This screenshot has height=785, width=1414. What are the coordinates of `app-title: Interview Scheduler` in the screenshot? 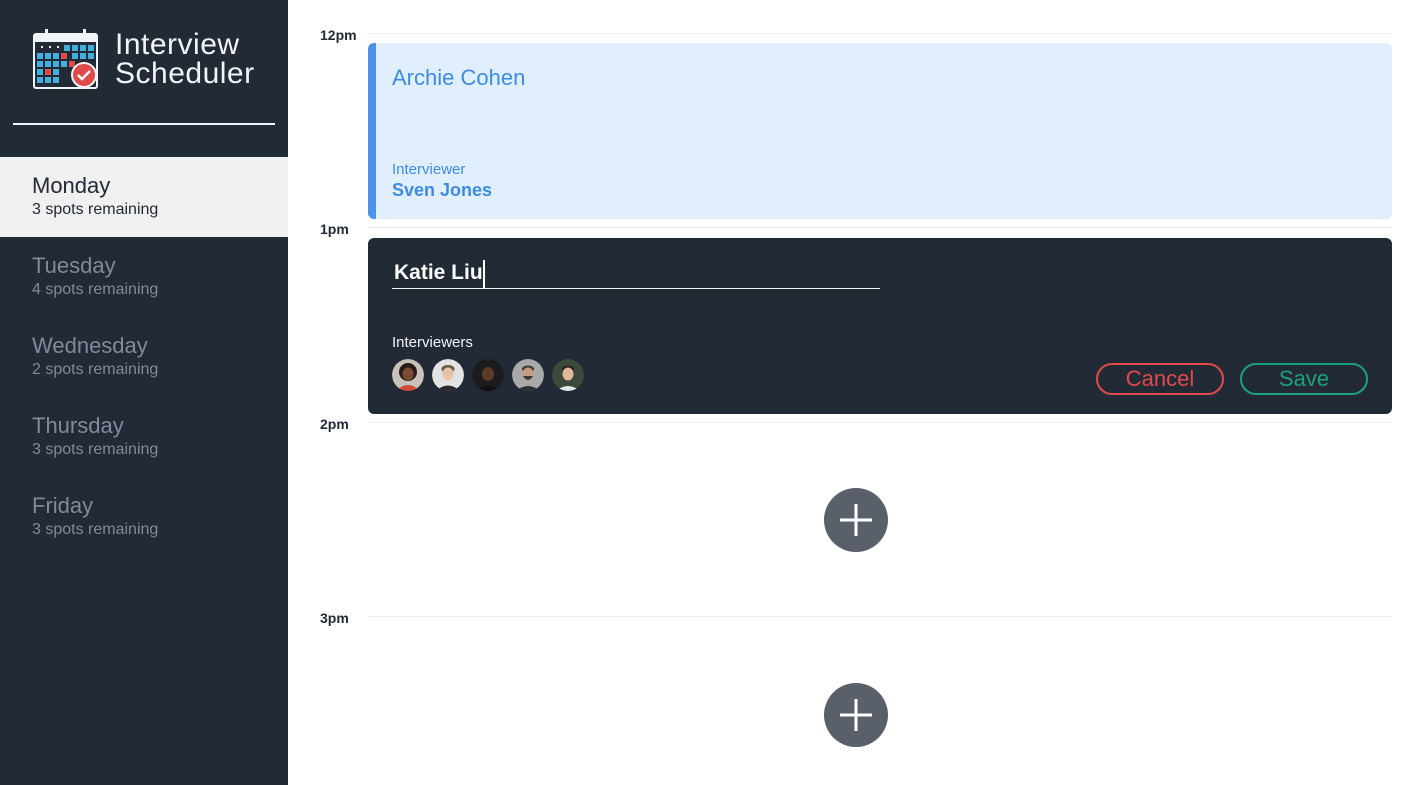 It's located at (185, 59).